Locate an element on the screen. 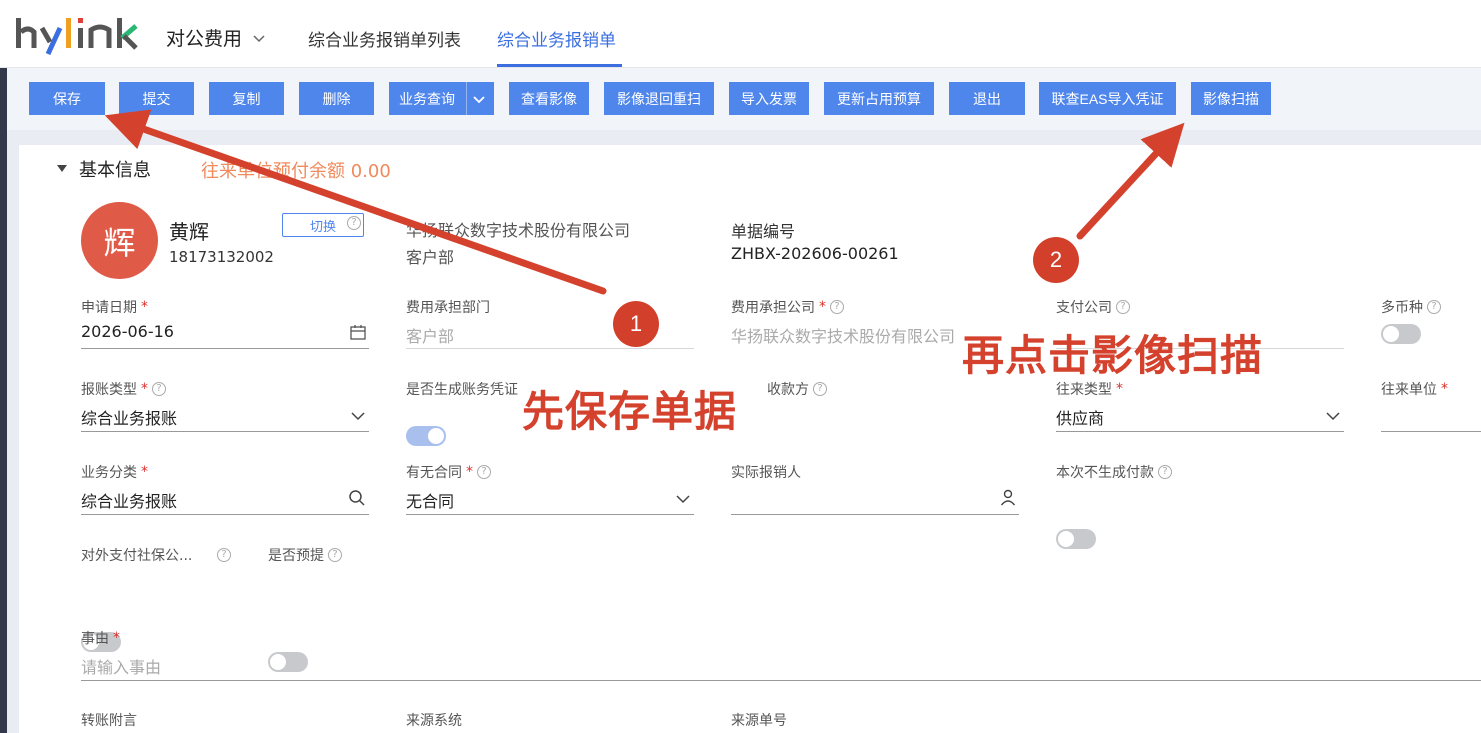 The height and width of the screenshot is (733, 1481). left-sidebar-strip is located at coordinates (3, 400).